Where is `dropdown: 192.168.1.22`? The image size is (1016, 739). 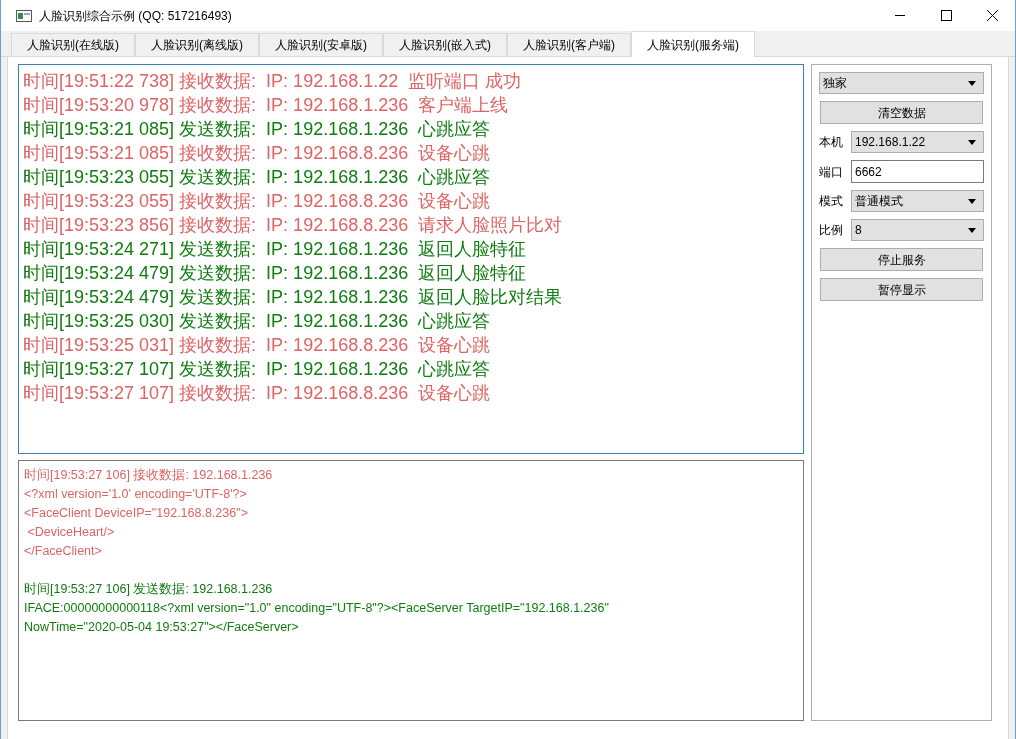
dropdown: 192.168.1.22 is located at coordinates (917, 142).